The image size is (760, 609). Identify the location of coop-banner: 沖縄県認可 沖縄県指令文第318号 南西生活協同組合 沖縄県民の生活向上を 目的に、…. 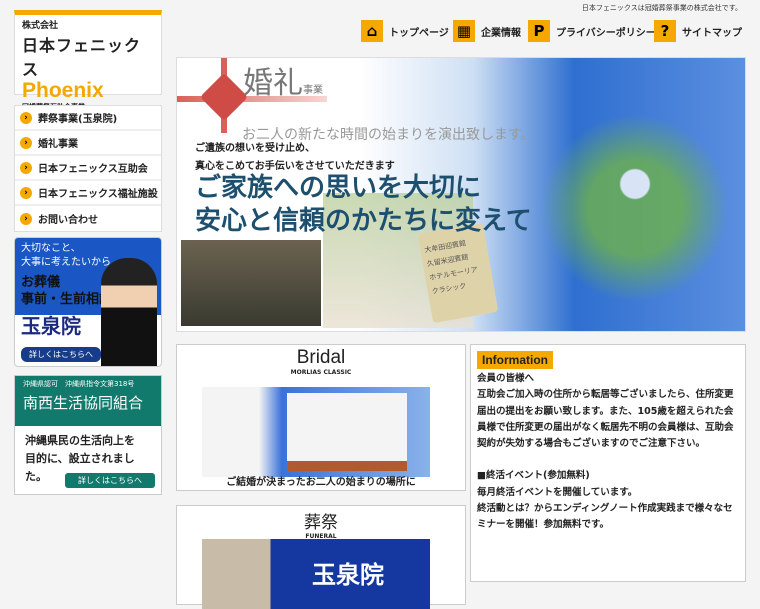
(88, 435).